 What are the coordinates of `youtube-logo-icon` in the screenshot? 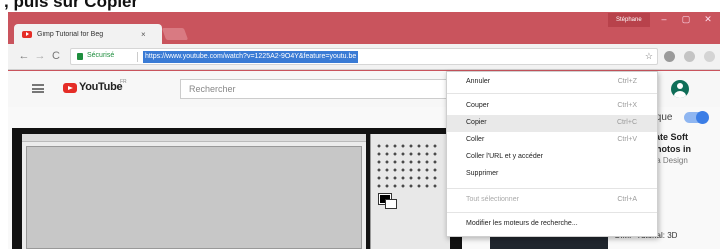 It's located at (70, 88).